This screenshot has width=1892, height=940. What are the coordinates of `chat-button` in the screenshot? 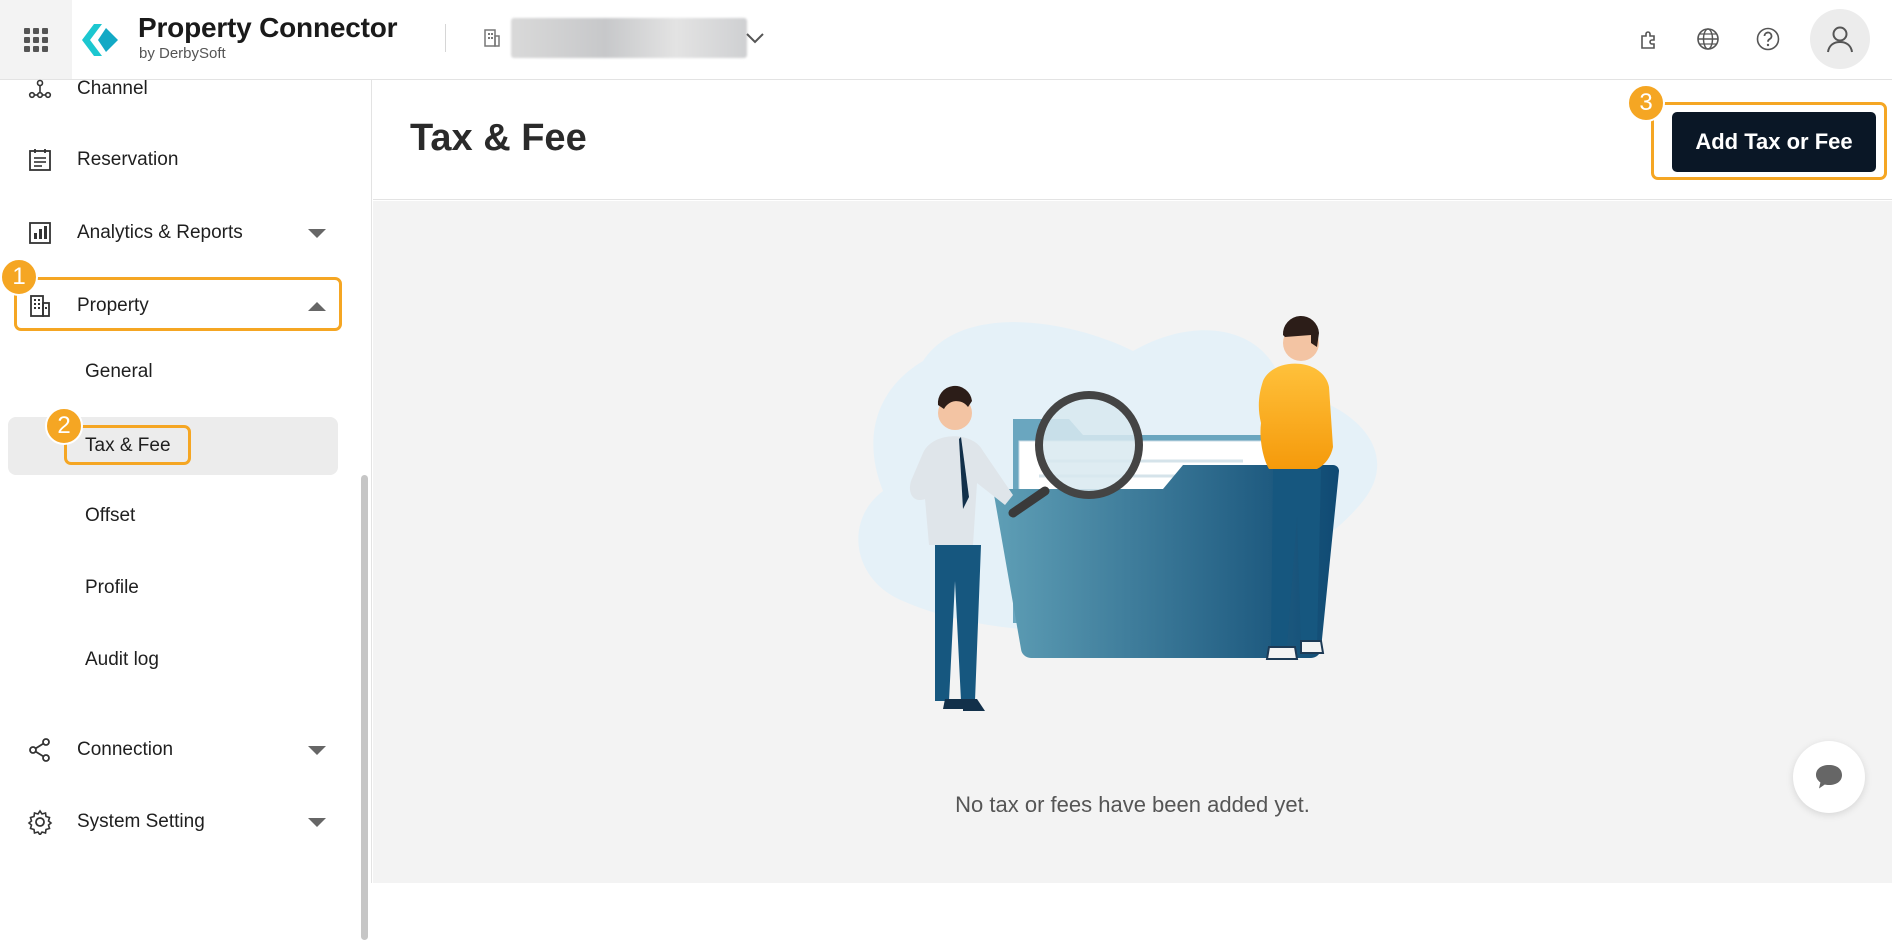 It's located at (1829, 777).